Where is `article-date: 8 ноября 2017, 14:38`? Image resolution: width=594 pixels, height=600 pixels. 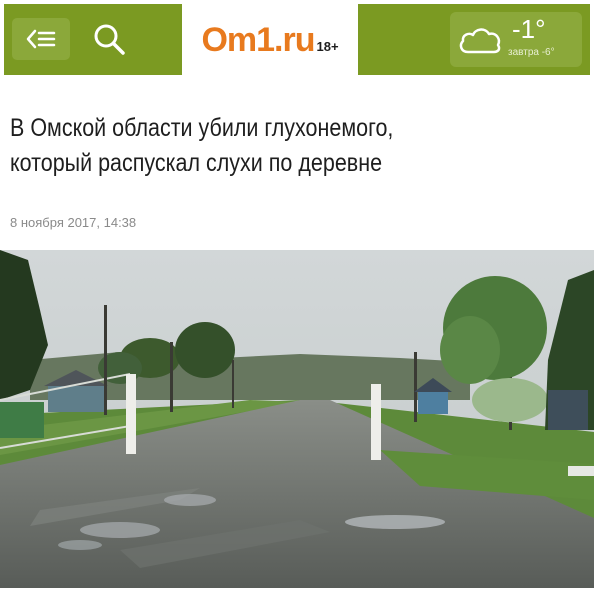
article-date: 8 ноября 2017, 14:38 is located at coordinates (73, 222).